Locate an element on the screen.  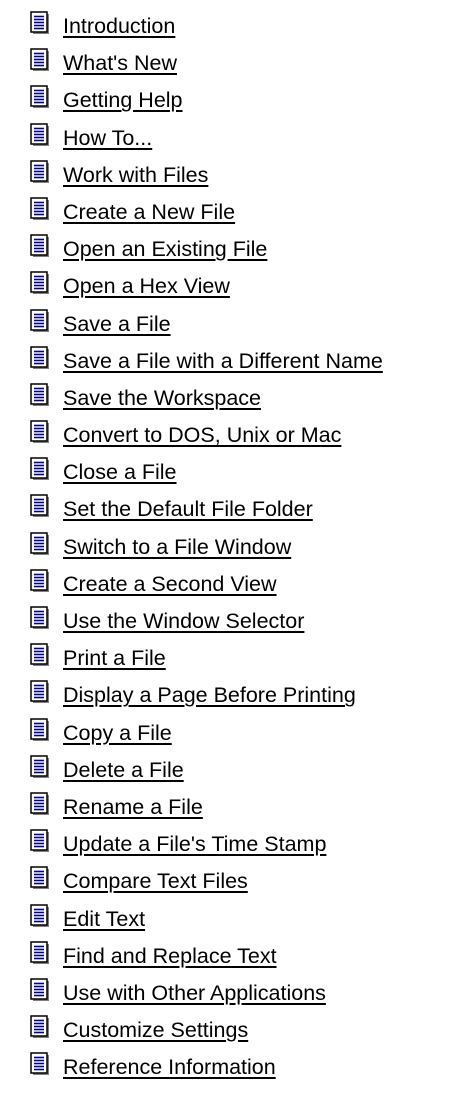
topic-link: Set the Default File Folder is located at coordinates (188, 509).